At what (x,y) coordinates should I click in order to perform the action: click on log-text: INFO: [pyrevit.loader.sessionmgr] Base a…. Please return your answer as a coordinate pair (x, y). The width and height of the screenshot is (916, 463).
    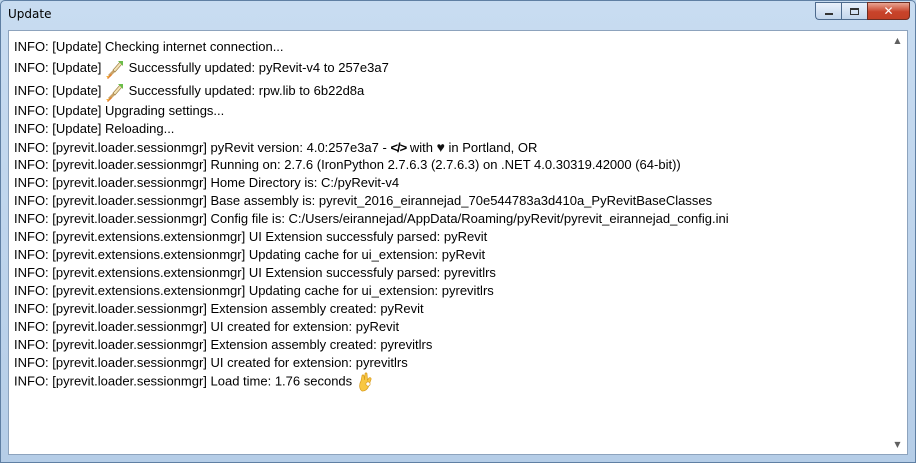
    Looking at the image, I should click on (363, 200).